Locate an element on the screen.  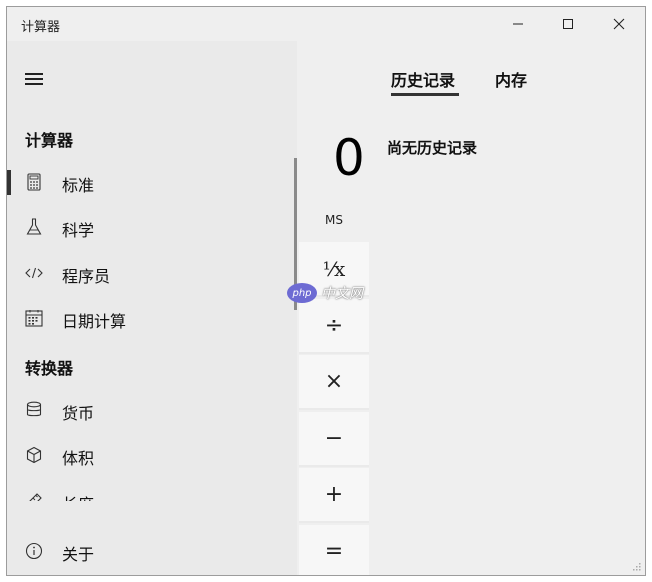
hamburger-icon is located at coordinates (34, 79).